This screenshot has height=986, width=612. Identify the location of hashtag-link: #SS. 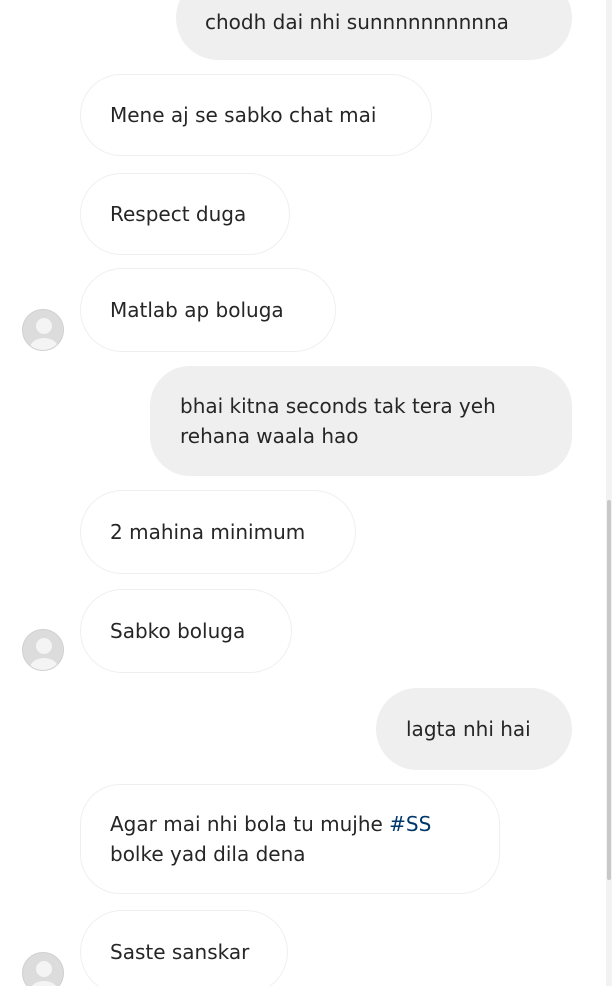
(410, 824).